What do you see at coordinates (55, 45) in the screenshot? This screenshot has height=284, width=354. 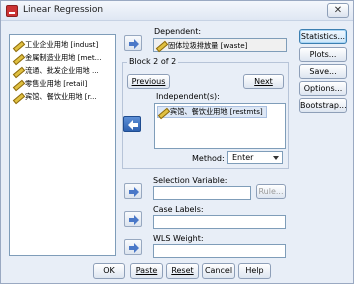 I see `list-item: 工业企业用地 [indust]` at bounding box center [55, 45].